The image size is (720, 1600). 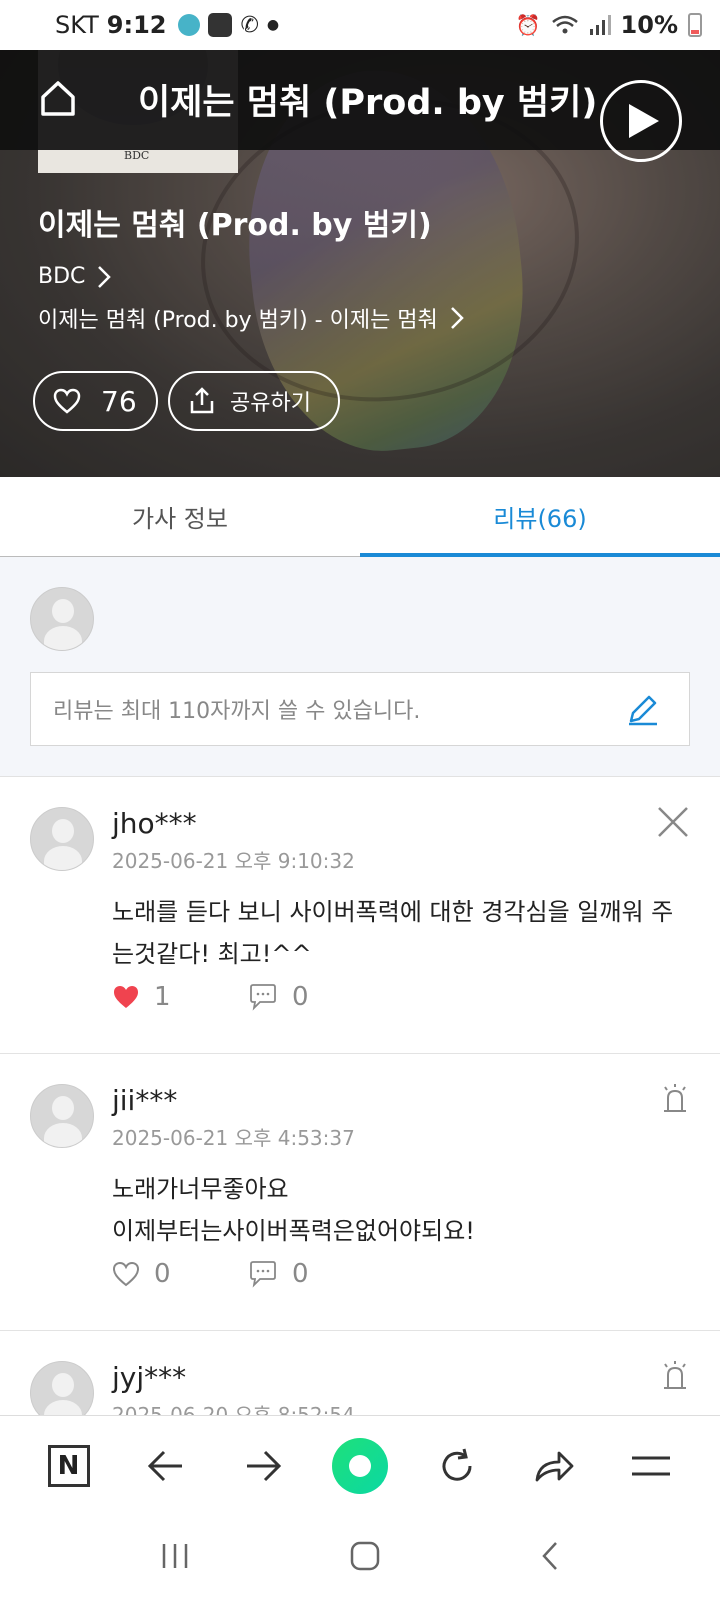 I want to click on review-username: jyj***, so click(x=149, y=1377).